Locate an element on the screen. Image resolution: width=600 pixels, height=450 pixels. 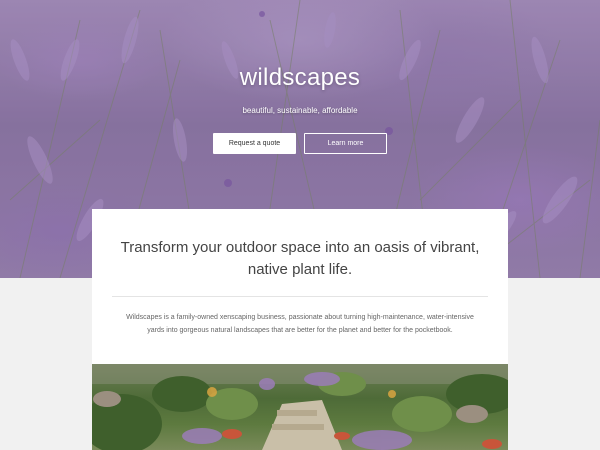
site-tagline: beautiful, sustainable, affordable is located at coordinates (300, 110).